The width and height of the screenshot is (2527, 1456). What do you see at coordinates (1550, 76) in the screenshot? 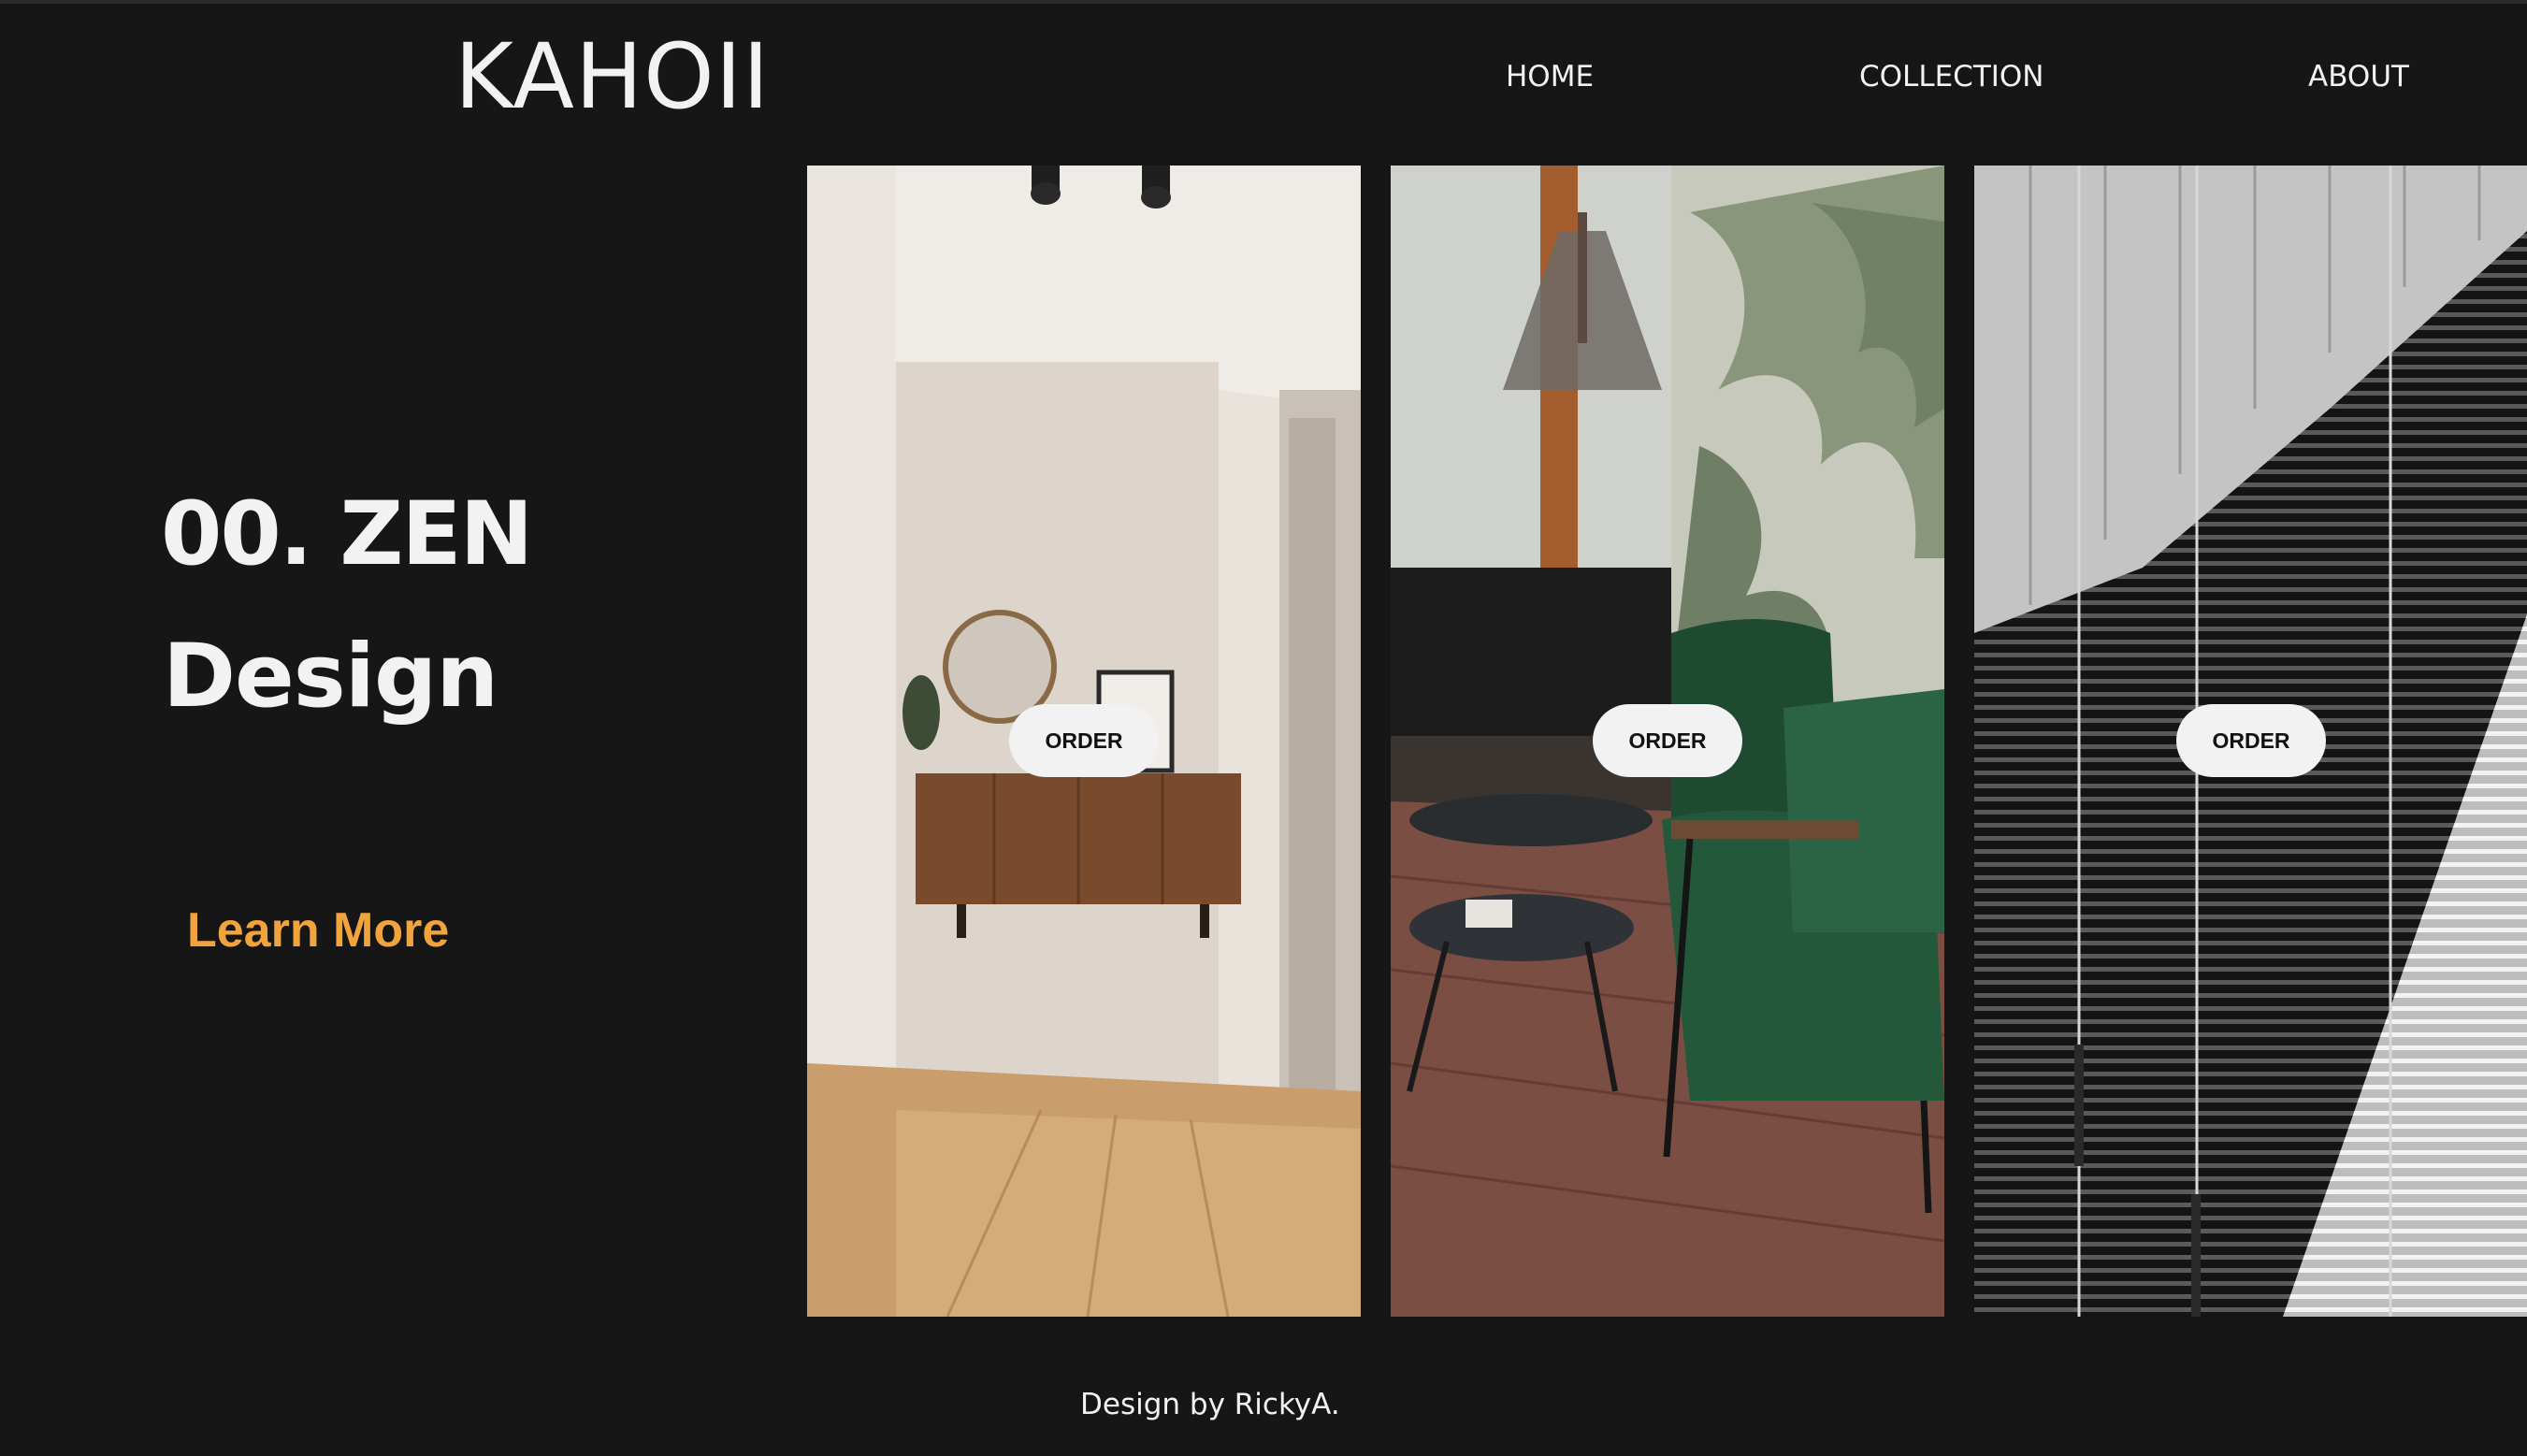
I see `nav-home-link: HOME` at bounding box center [1550, 76].